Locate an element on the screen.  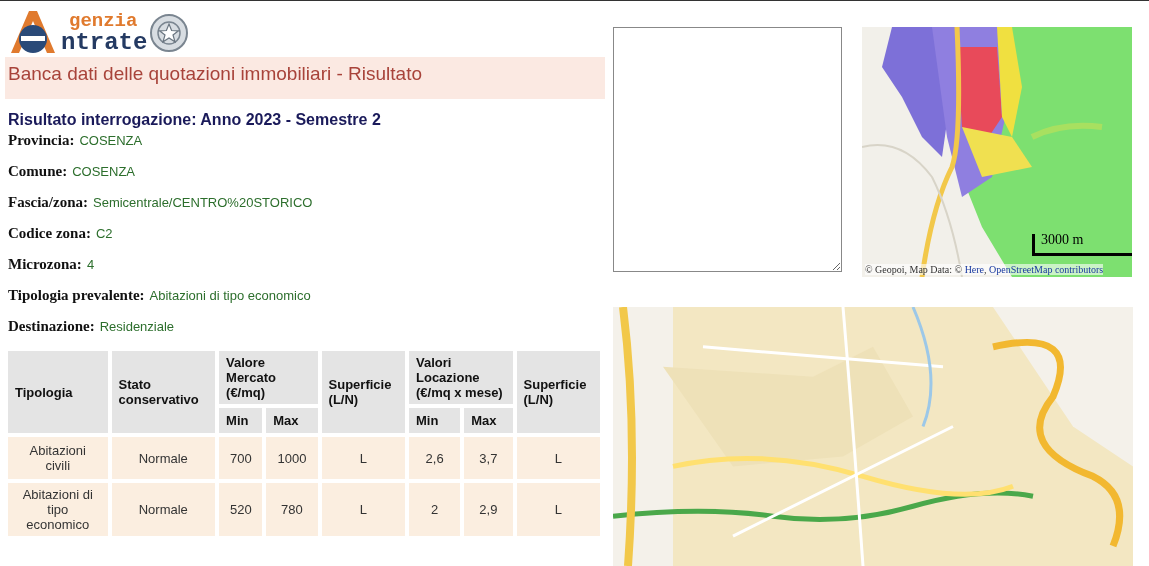
logo-text: ntrate is located at coordinates (104, 43).